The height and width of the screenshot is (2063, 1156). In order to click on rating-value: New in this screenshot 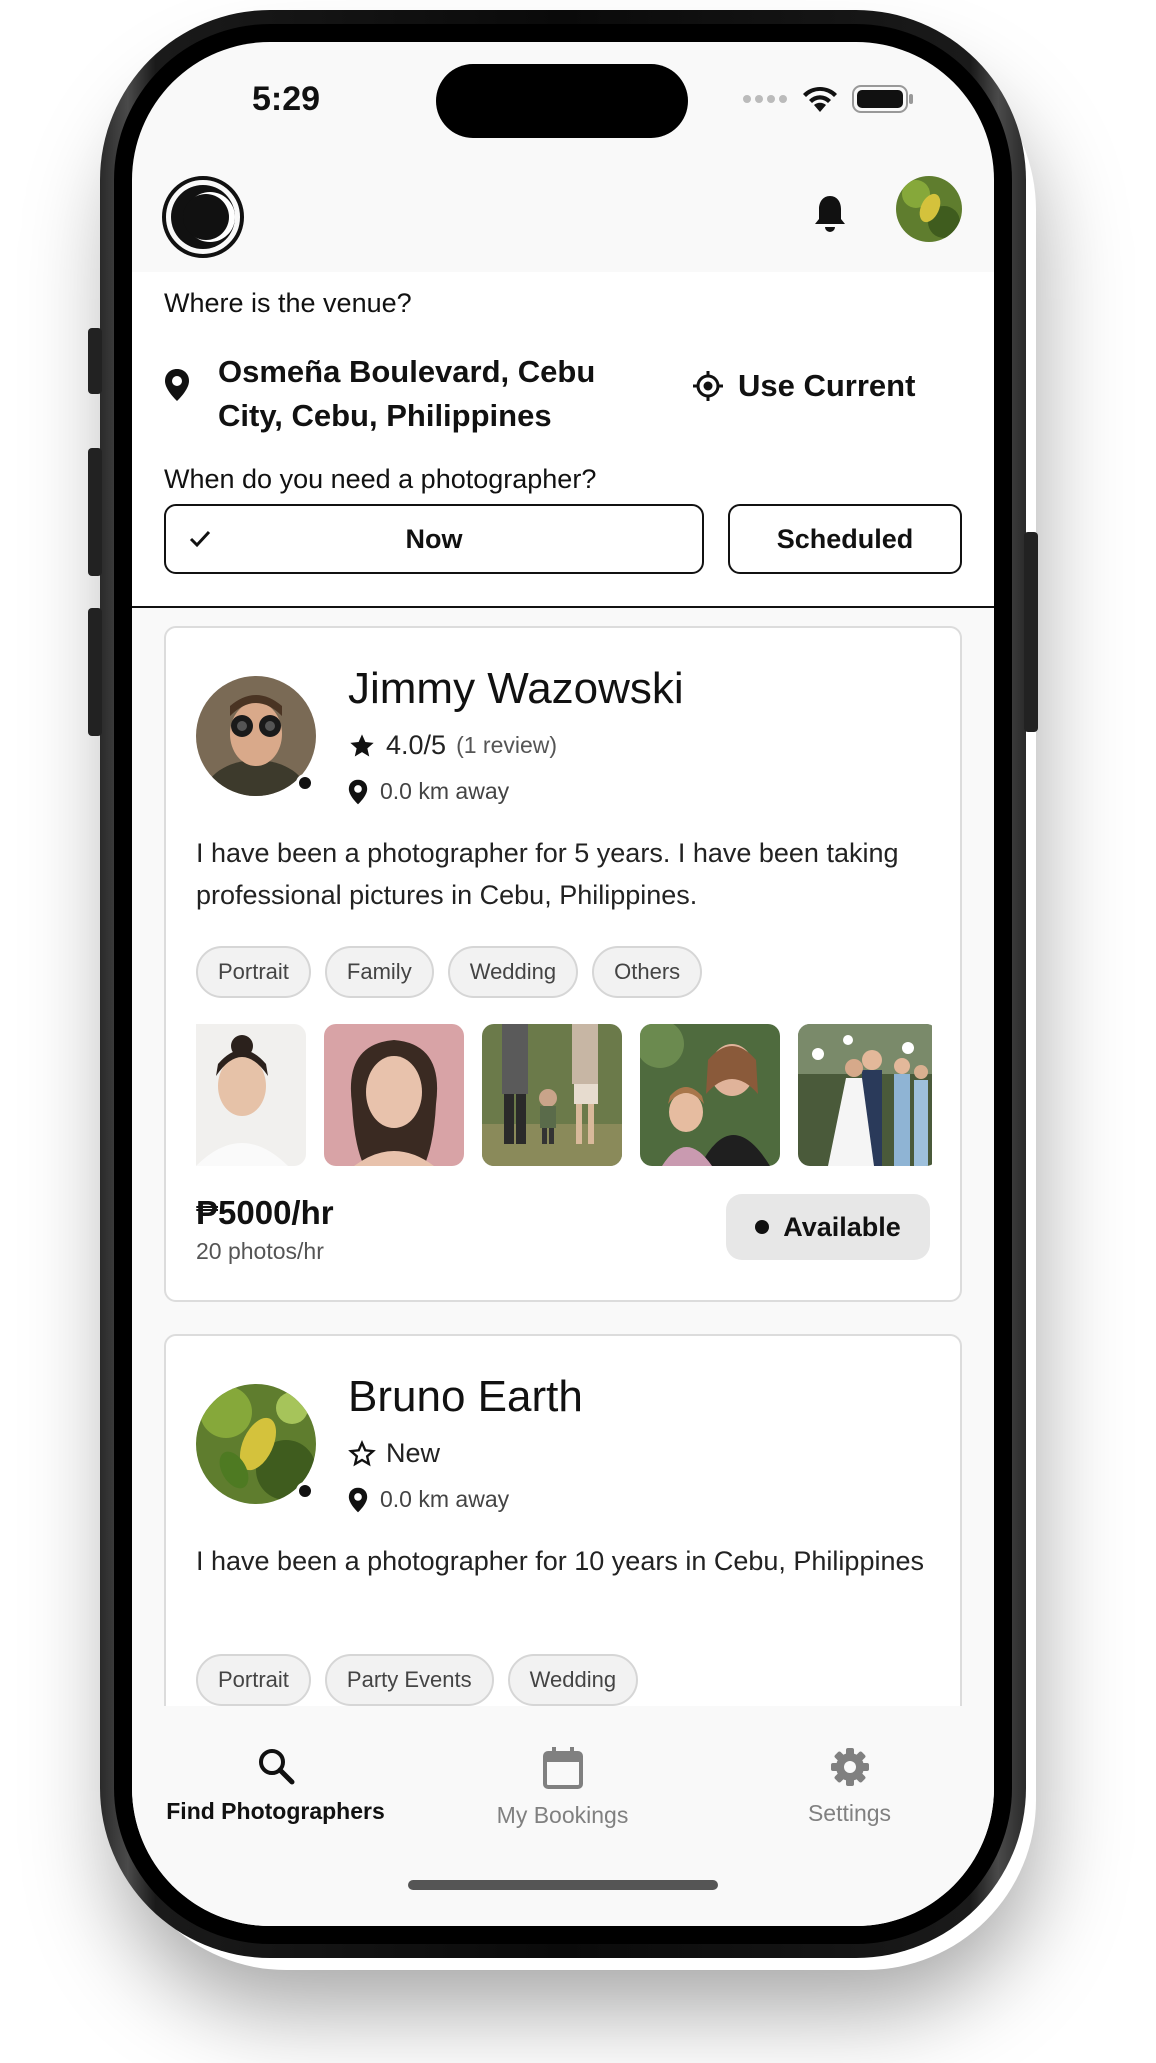, I will do `click(413, 1453)`.